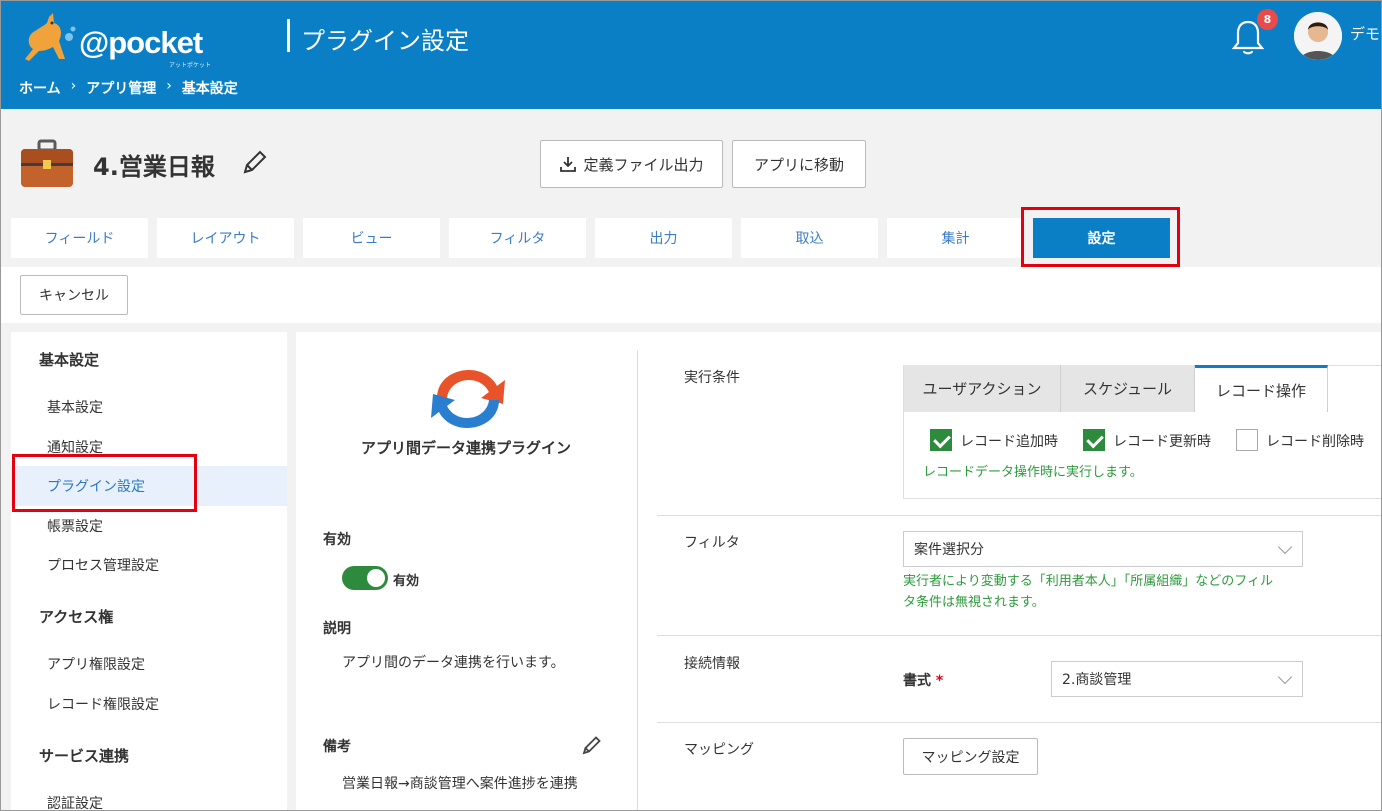 The width and height of the screenshot is (1382, 811). What do you see at coordinates (288, 35) in the screenshot?
I see `title-divider` at bounding box center [288, 35].